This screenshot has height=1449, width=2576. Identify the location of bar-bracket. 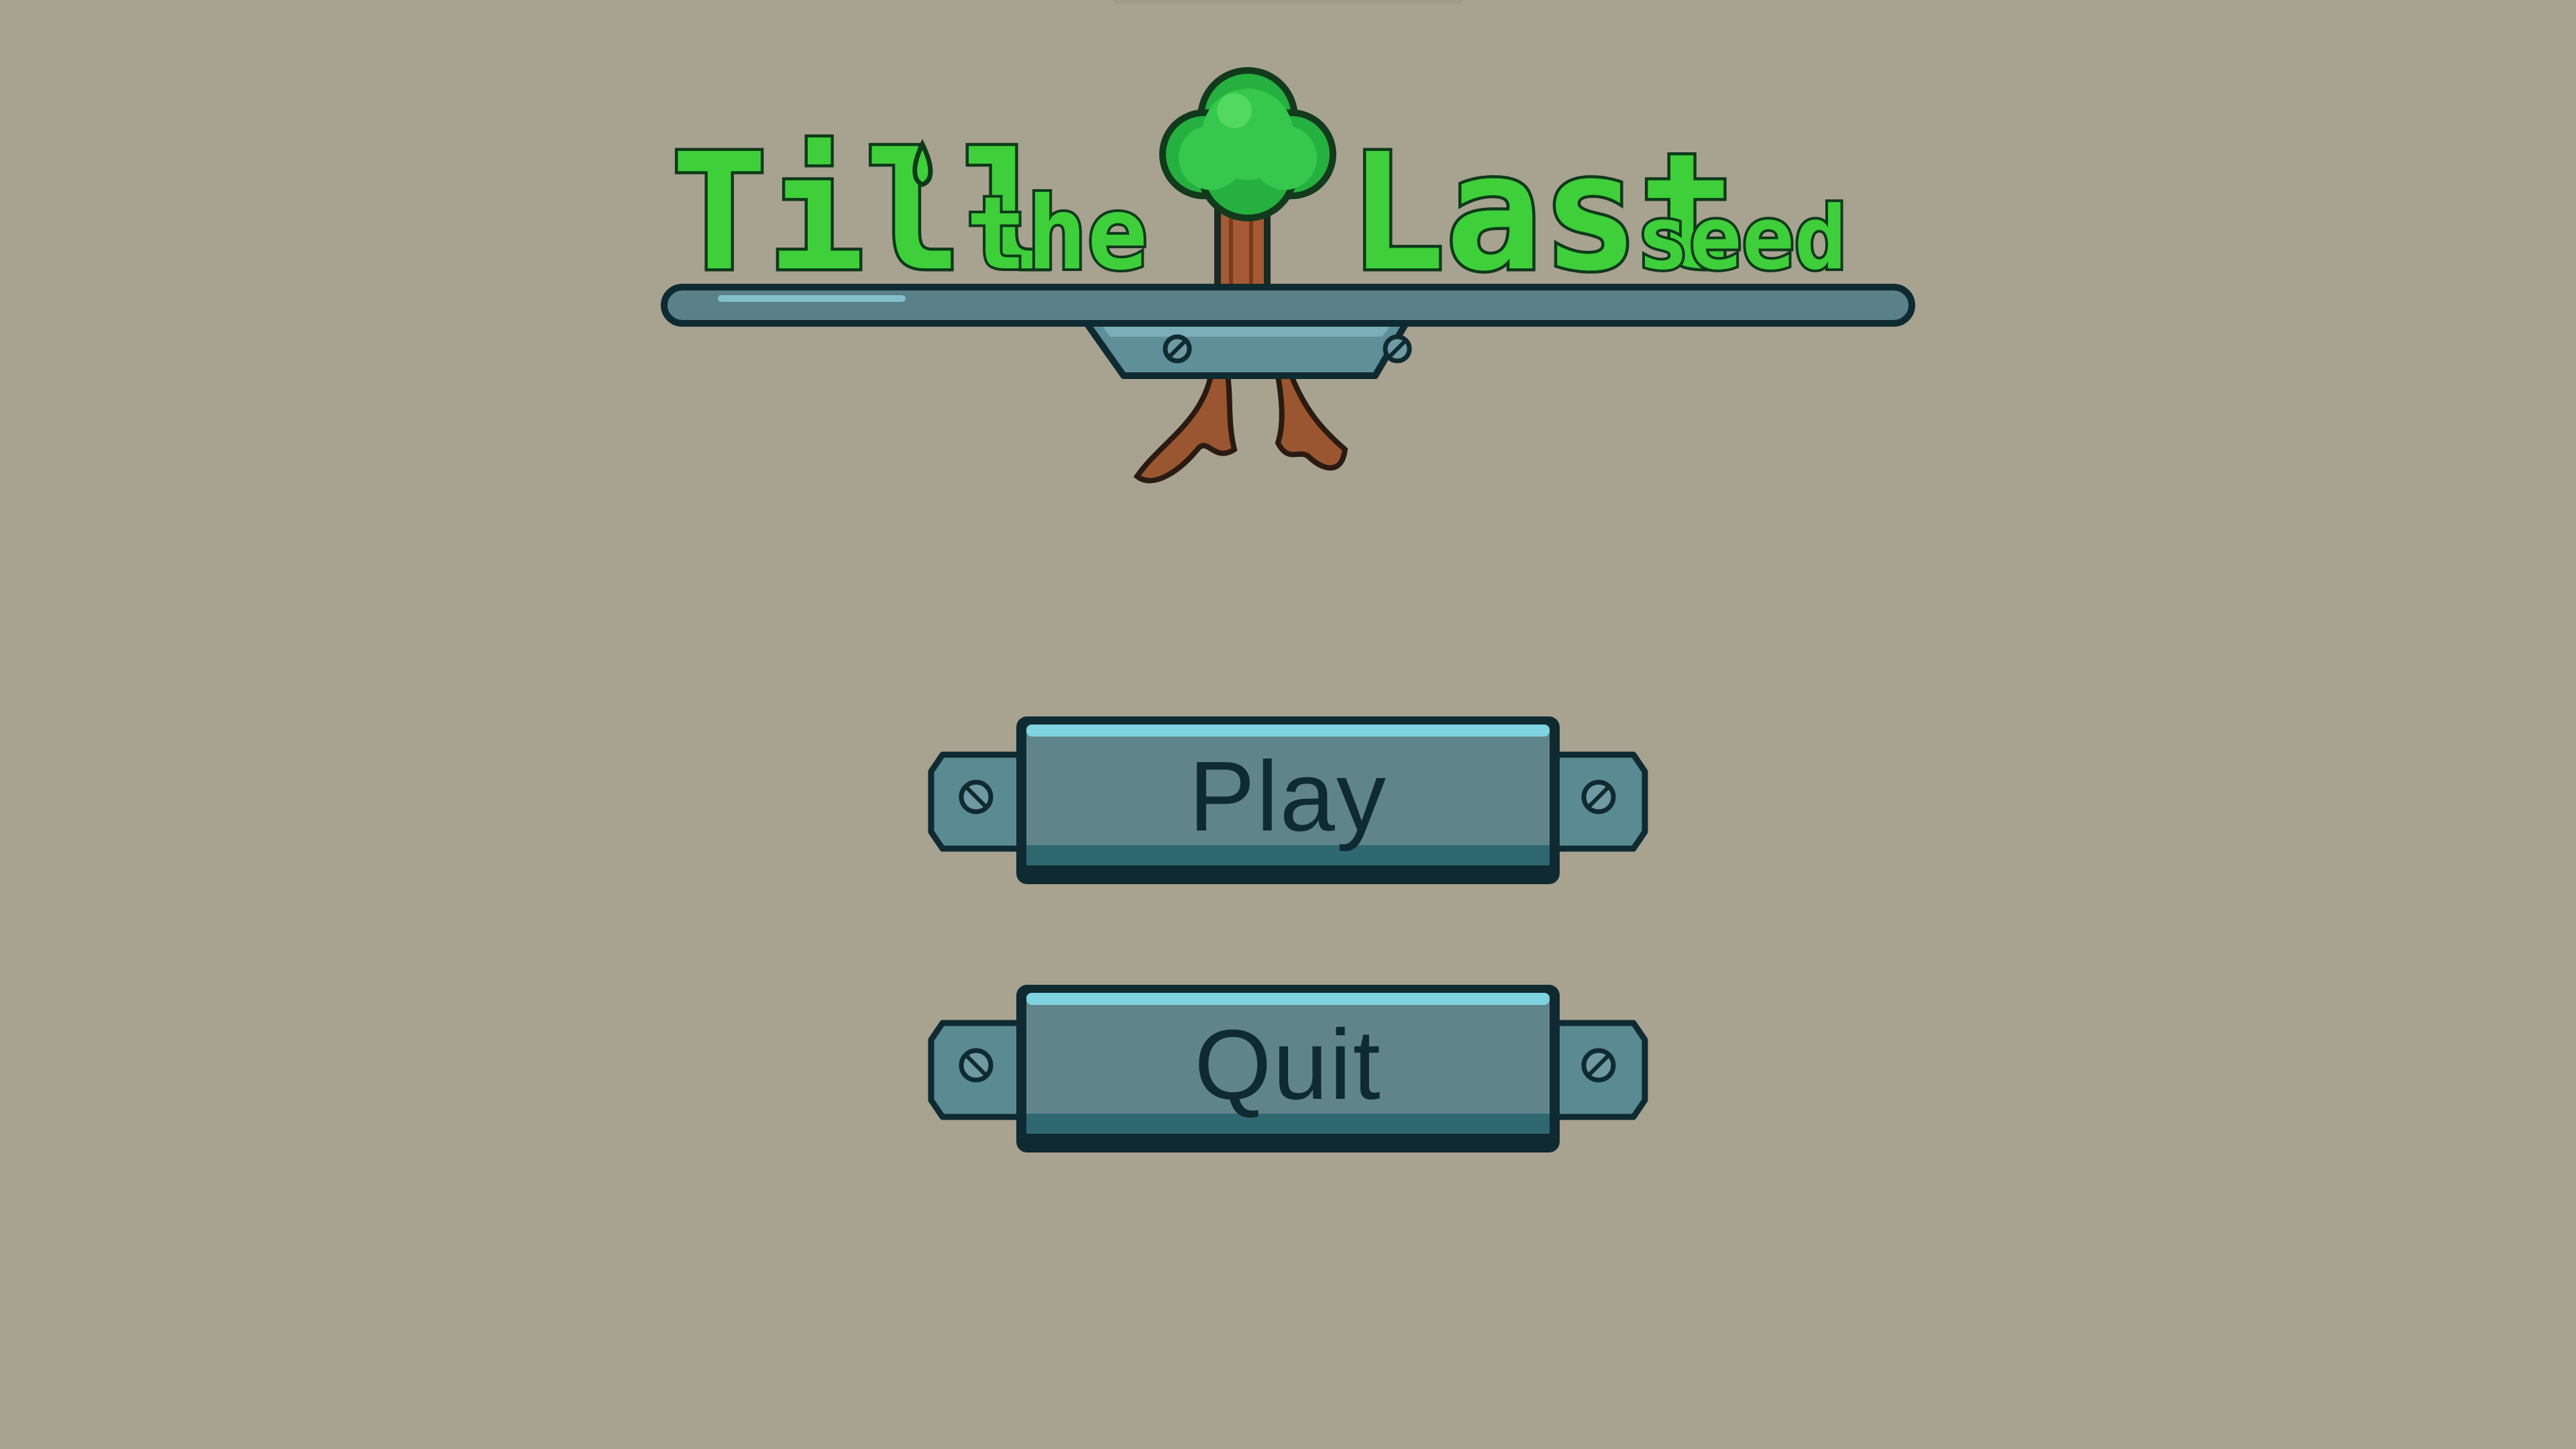
(1246, 347).